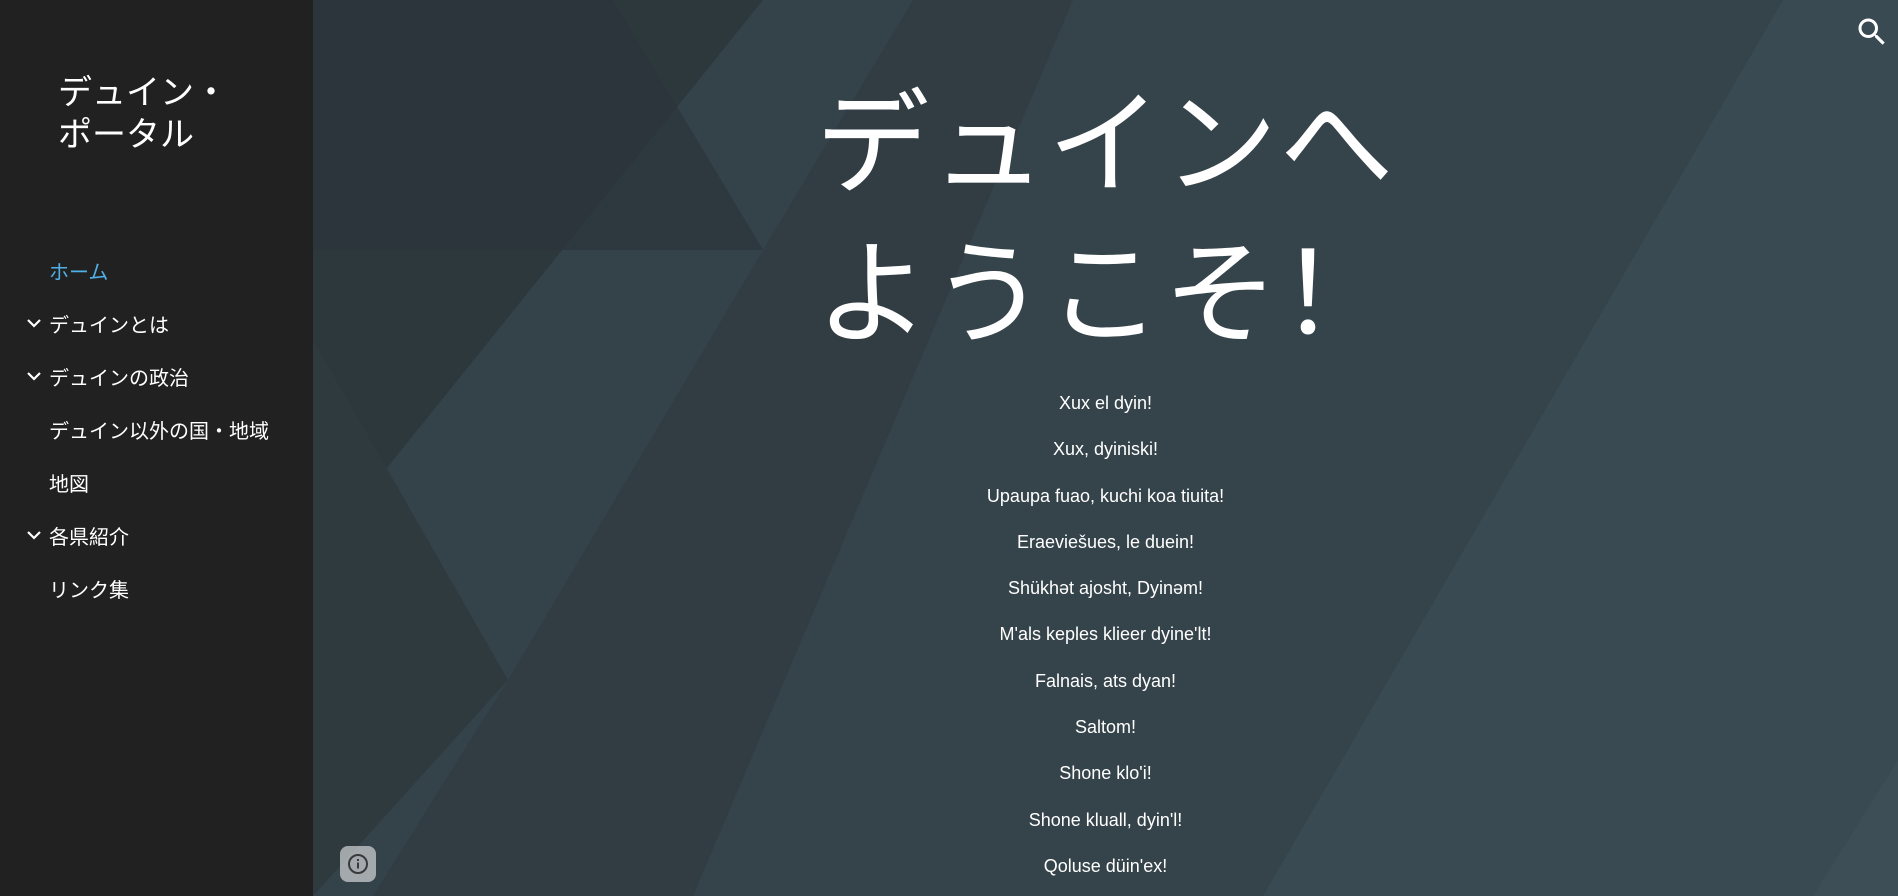 The height and width of the screenshot is (896, 1898). What do you see at coordinates (1105, 495) in the screenshot?
I see `greeting-line: Upaupa fuao, kuchi koa tiuita!` at bounding box center [1105, 495].